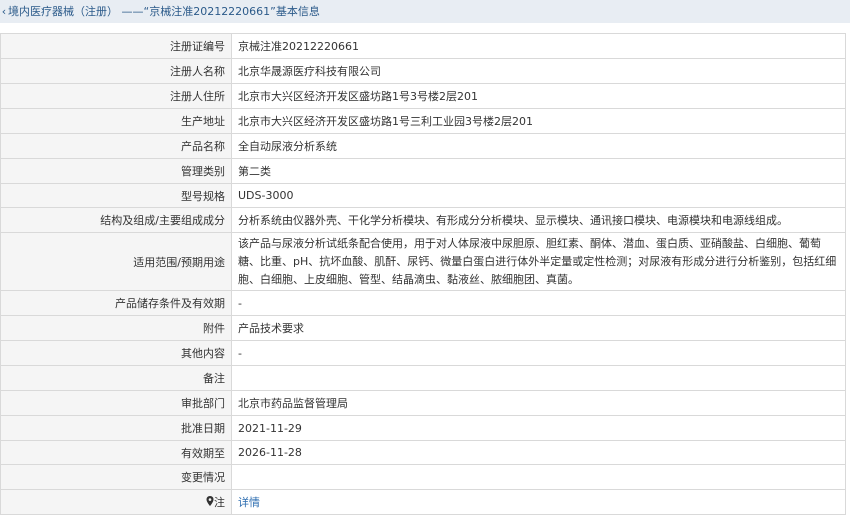 This screenshot has height=515, width=850. I want to click on table-row: 有效期至 2026-11-28, so click(423, 452).